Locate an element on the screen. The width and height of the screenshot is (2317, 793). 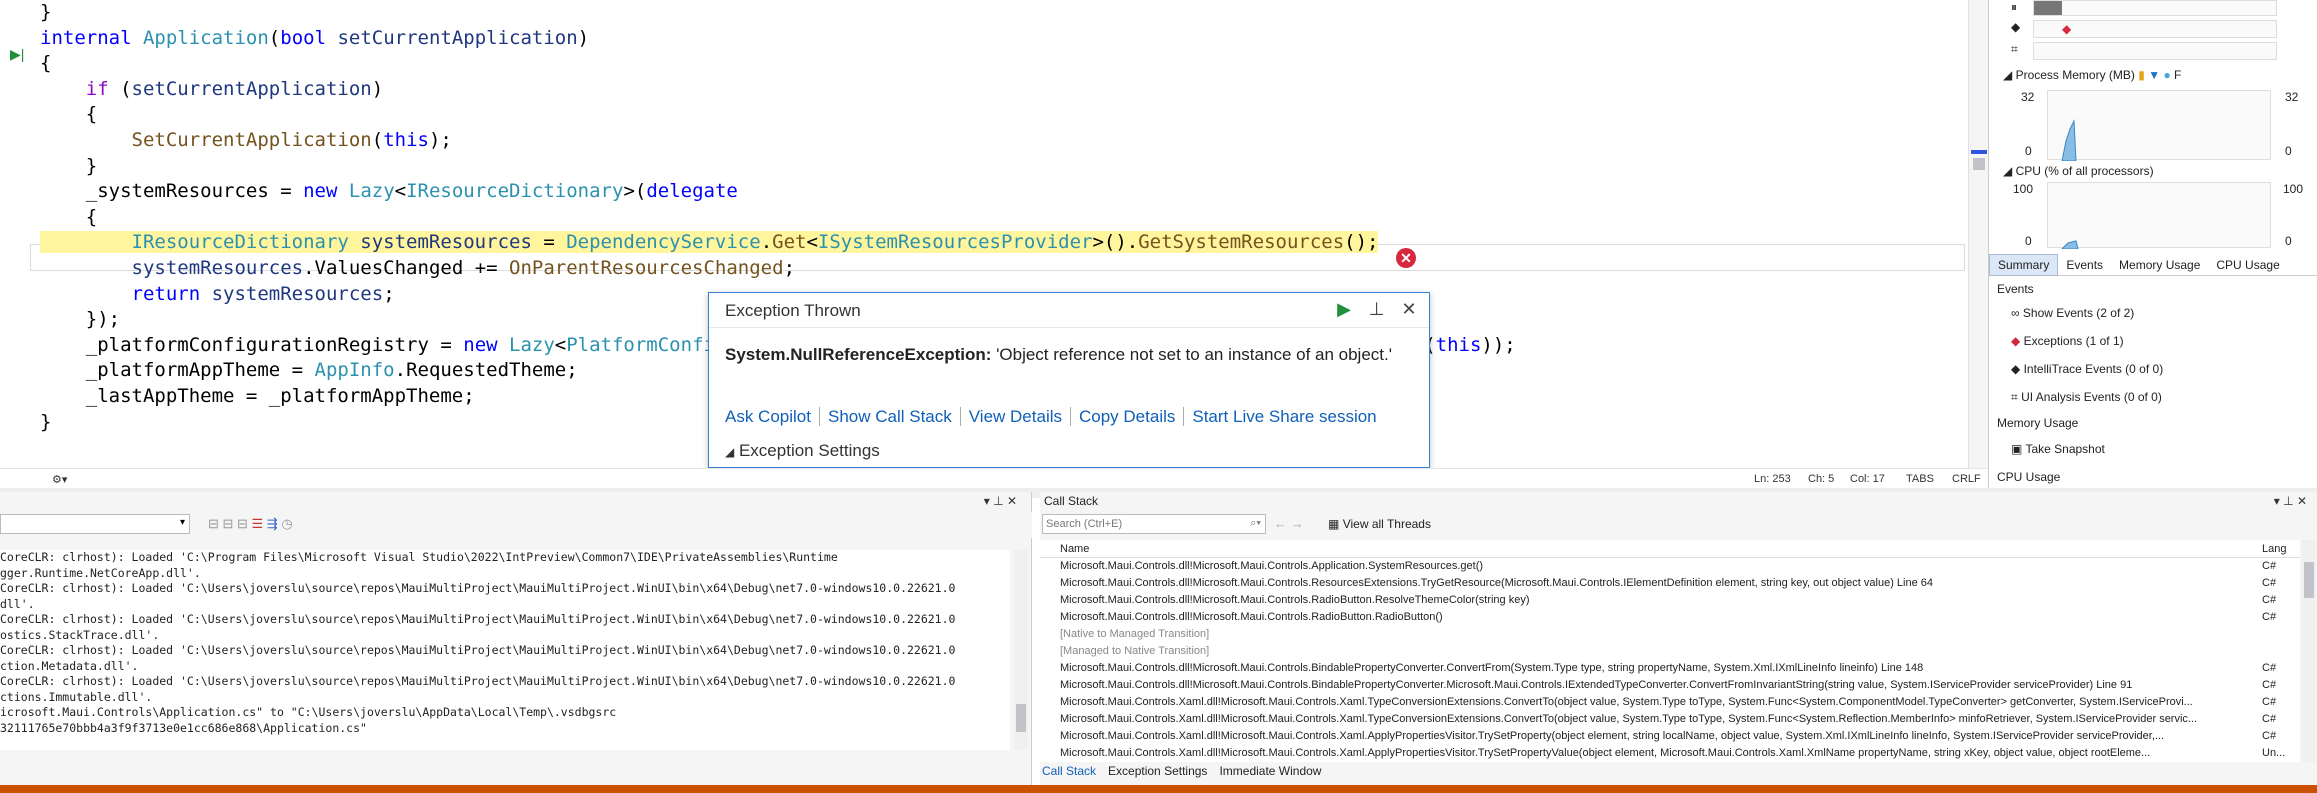
code-token: GetSystemResources is located at coordinates (1241, 242).